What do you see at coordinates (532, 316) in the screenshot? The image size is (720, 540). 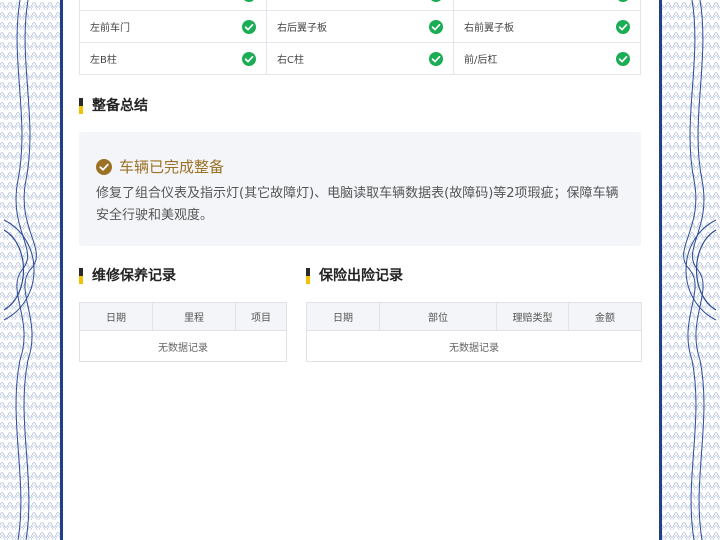 I see `column-header: 理赔类型` at bounding box center [532, 316].